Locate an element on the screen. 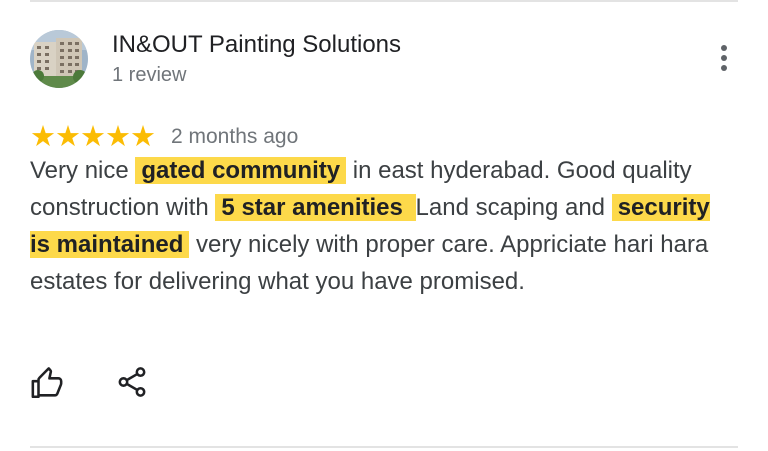 This screenshot has width=768, height=451. like-button is located at coordinates (47, 384).